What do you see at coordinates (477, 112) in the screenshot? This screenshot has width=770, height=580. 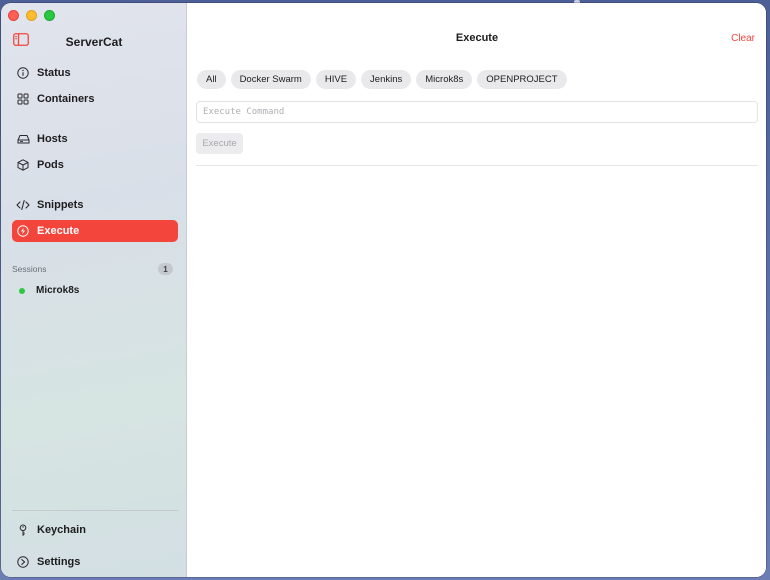 I see `execute-command-input` at bounding box center [477, 112].